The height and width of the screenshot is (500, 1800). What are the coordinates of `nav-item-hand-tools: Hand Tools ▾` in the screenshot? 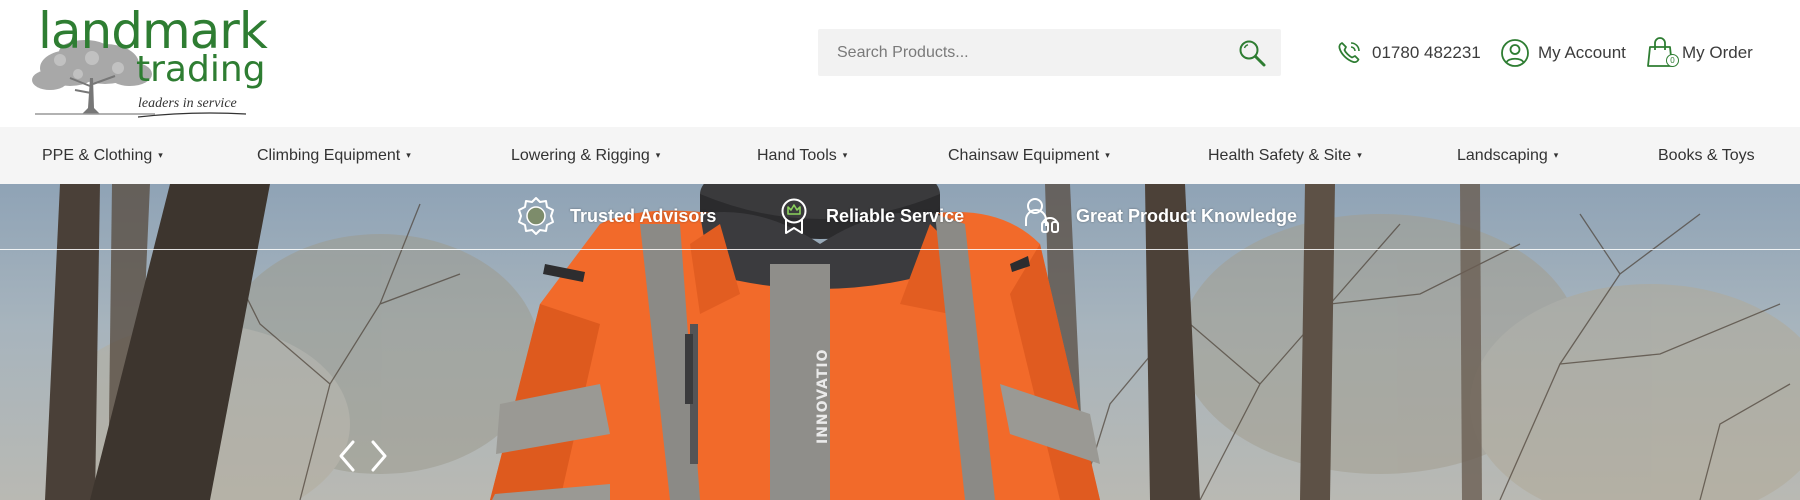 It's located at (802, 155).